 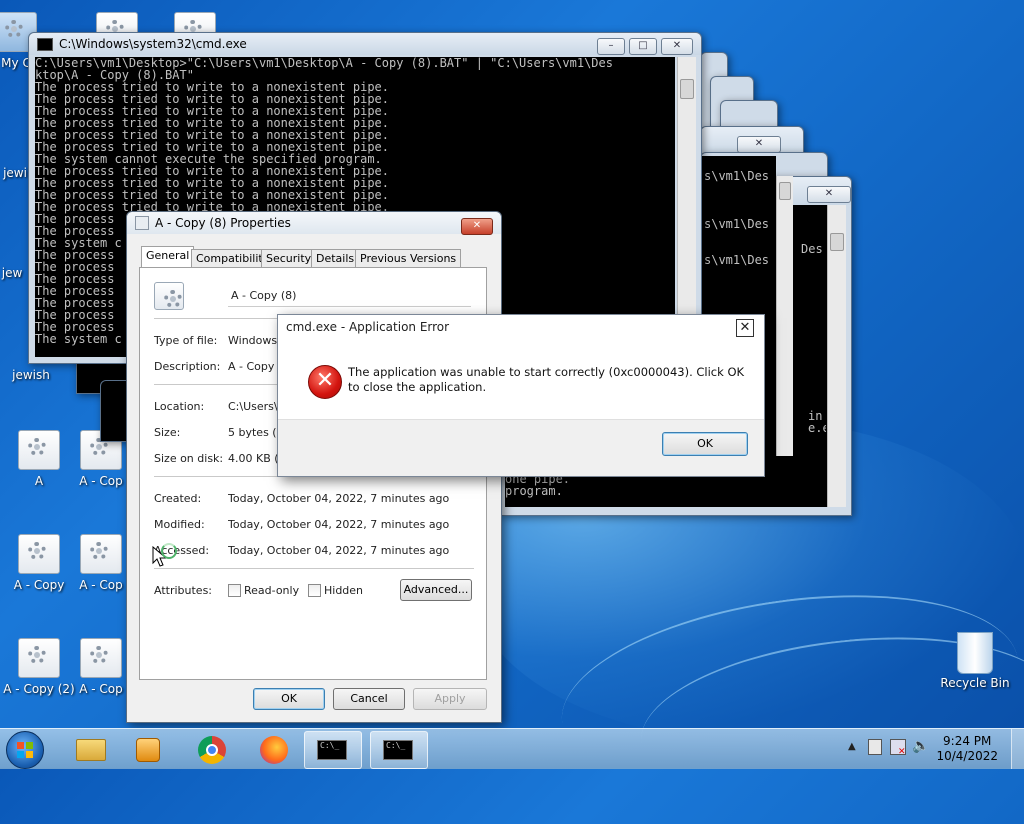 I want to click on firefox-icon, so click(x=274, y=750).